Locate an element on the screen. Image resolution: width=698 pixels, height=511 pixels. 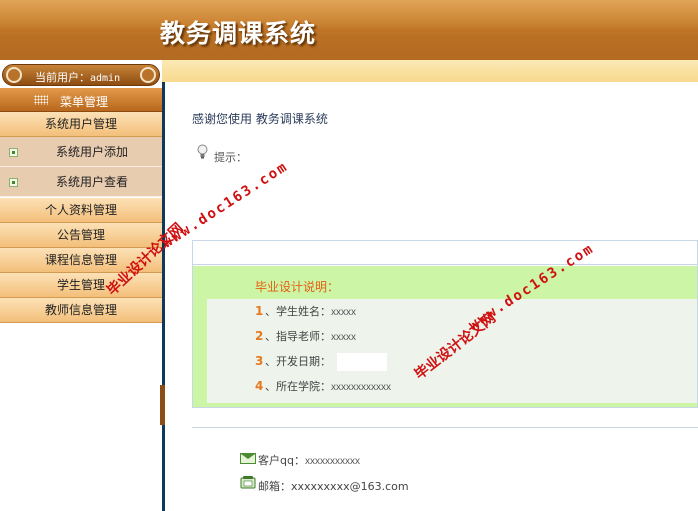
sidebar-item-teachers: 教师信息管理 is located at coordinates (81, 310).